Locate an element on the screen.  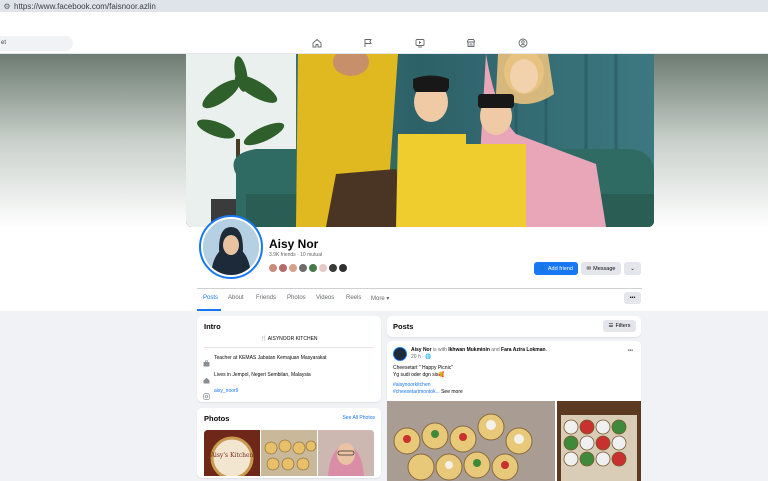
post-photo-cupcakes is located at coordinates (471, 441).